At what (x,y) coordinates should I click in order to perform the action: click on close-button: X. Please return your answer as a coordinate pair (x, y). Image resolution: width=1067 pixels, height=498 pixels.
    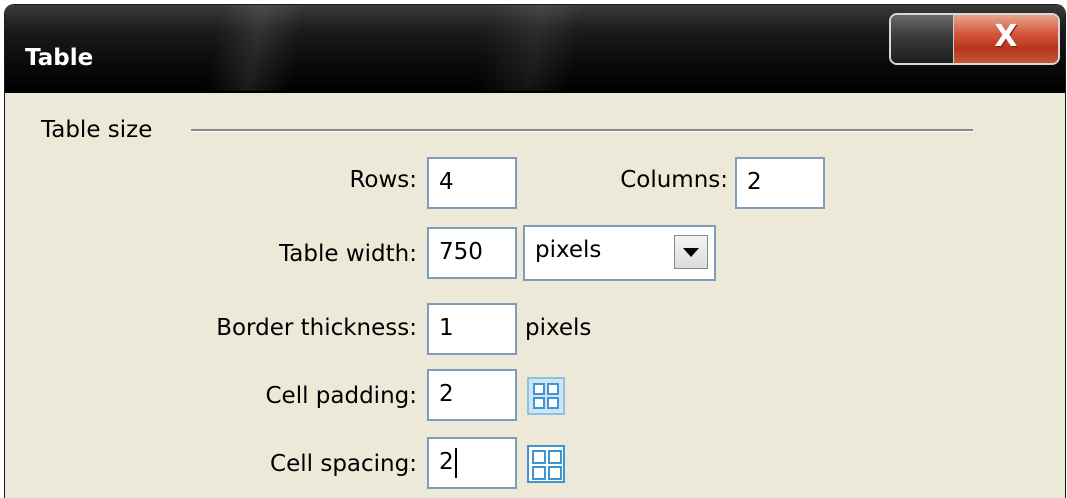
    Looking at the image, I should click on (1006, 39).